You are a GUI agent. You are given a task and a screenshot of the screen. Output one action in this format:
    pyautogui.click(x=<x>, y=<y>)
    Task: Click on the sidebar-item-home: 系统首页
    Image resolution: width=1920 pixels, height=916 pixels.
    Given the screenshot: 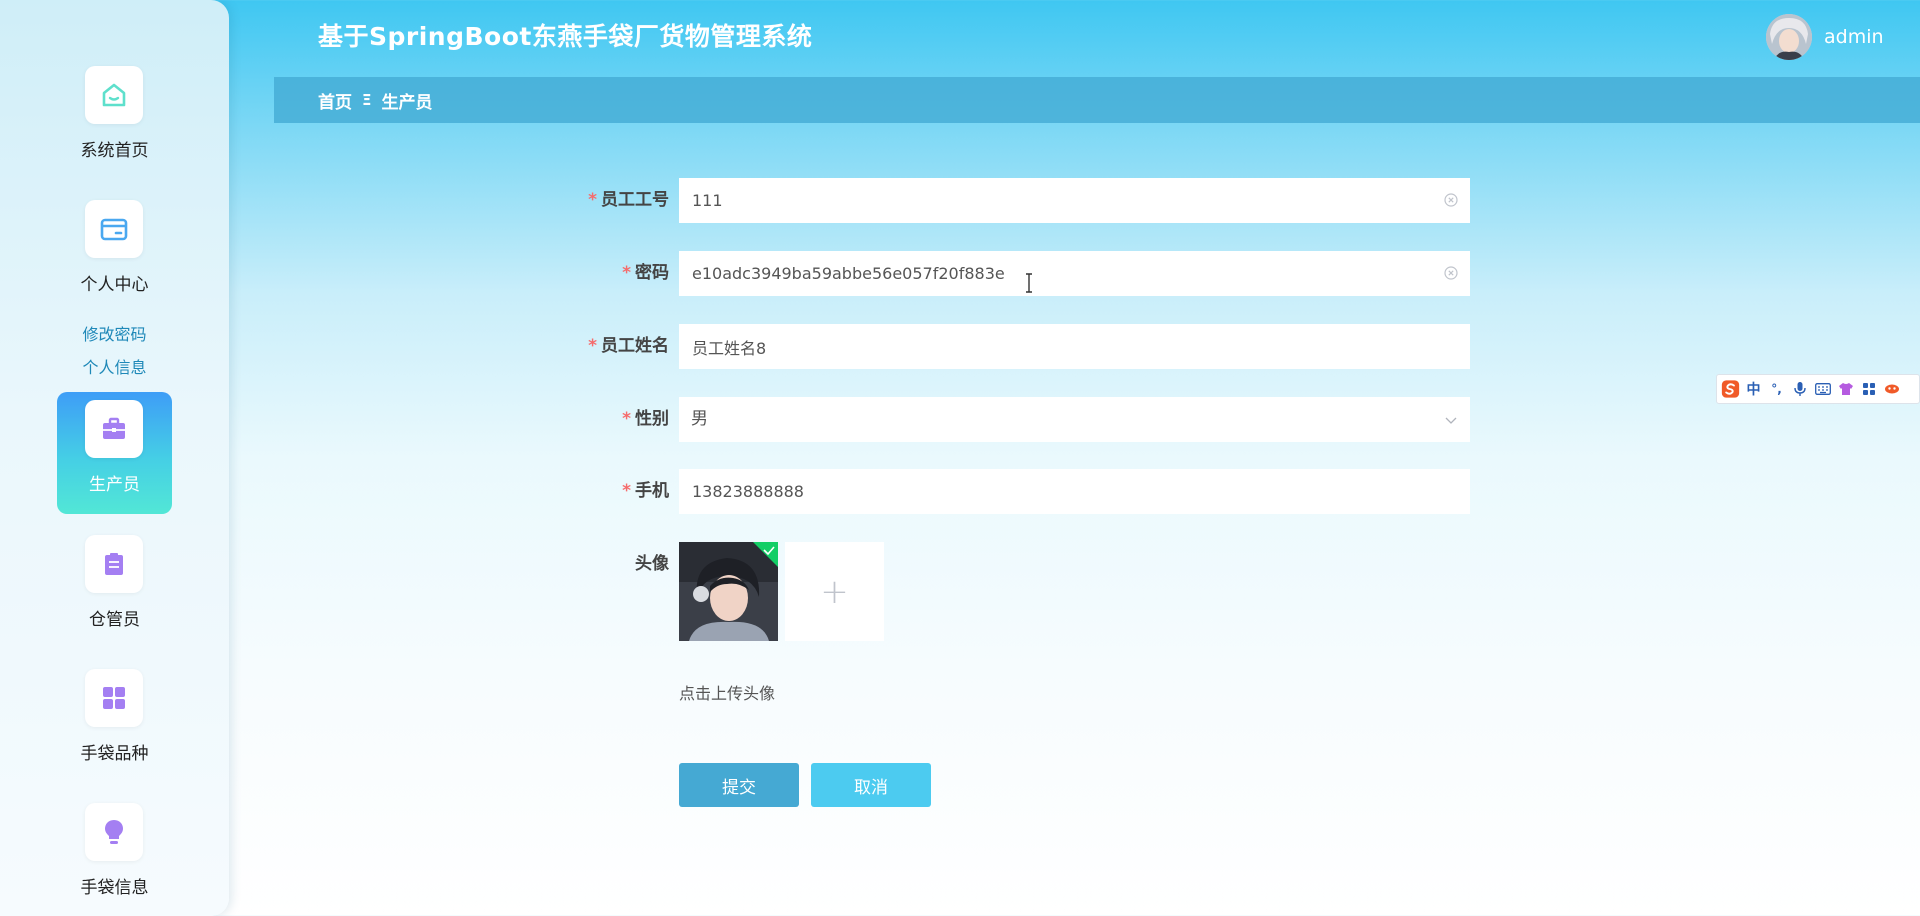 What is the action you would take?
    pyautogui.click(x=114, y=119)
    